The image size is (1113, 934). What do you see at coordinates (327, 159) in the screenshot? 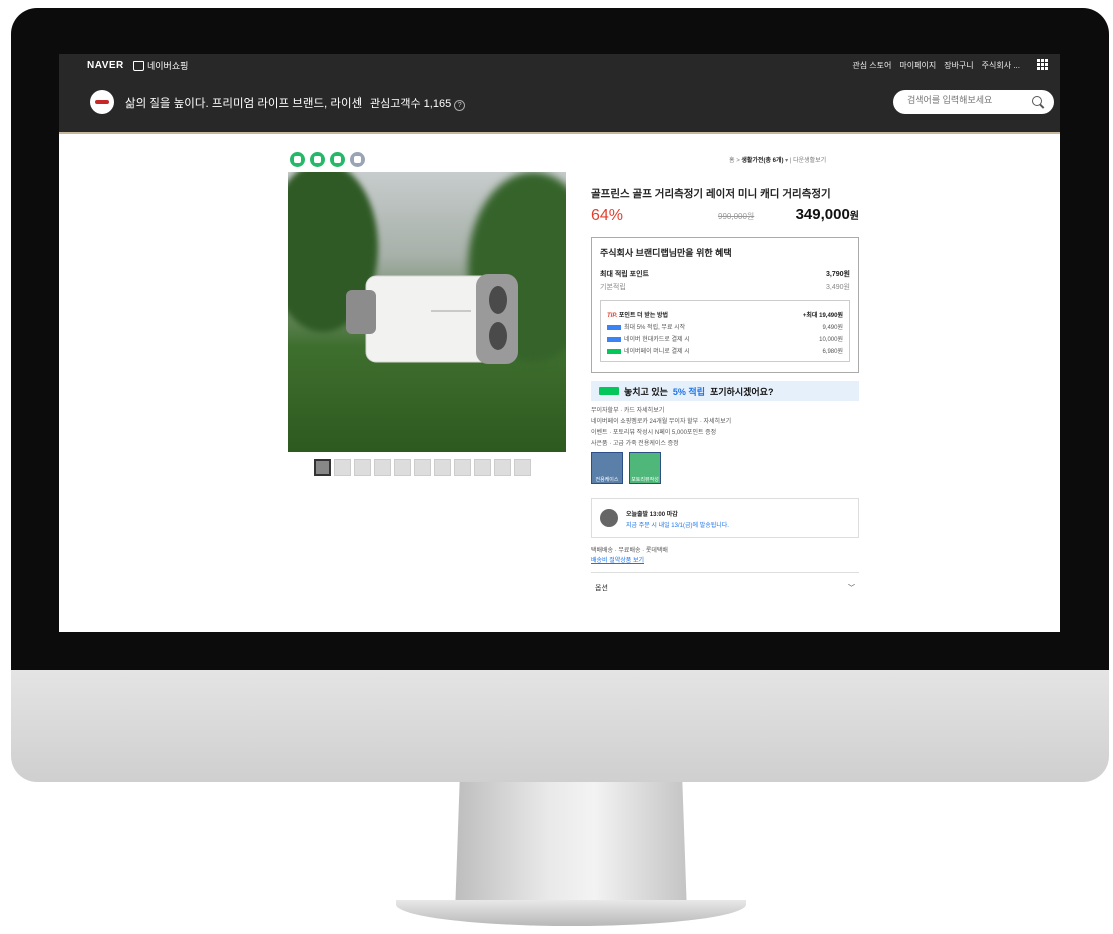
I see `share-icons` at bounding box center [327, 159].